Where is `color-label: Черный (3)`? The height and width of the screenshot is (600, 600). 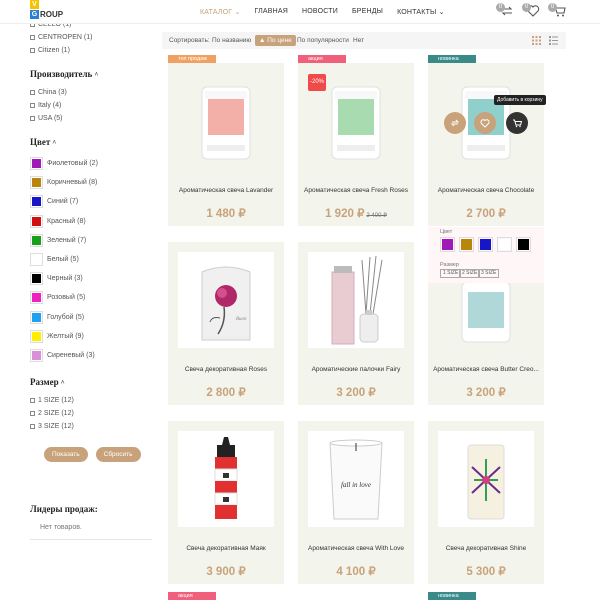 color-label: Черный (3) is located at coordinates (65, 279).